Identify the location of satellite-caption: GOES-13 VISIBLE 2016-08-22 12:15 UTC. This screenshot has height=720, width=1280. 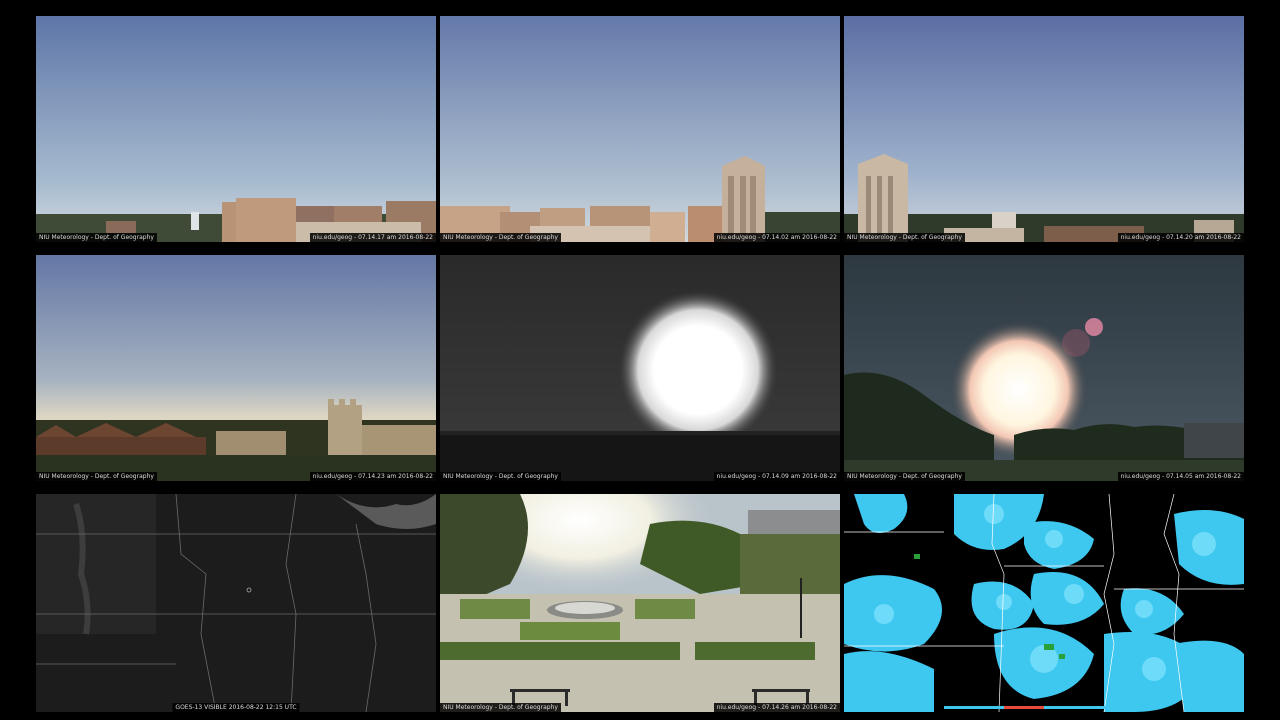
(236, 707).